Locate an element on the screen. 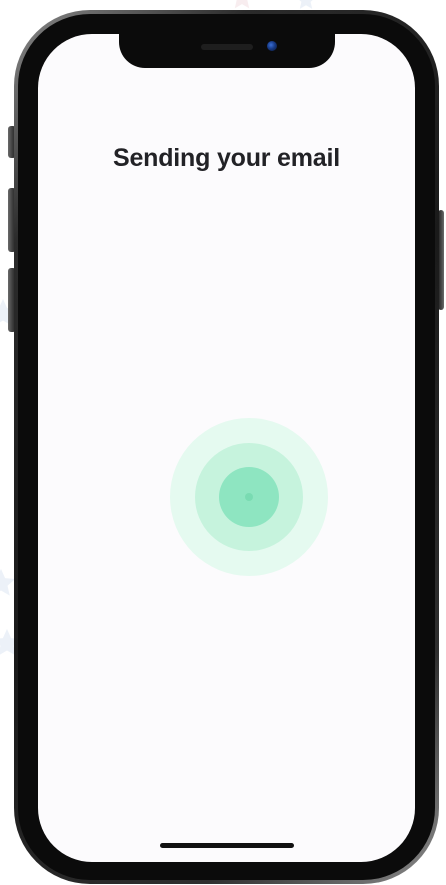 This screenshot has width=446, height=885. camera-icon is located at coordinates (271, 46).